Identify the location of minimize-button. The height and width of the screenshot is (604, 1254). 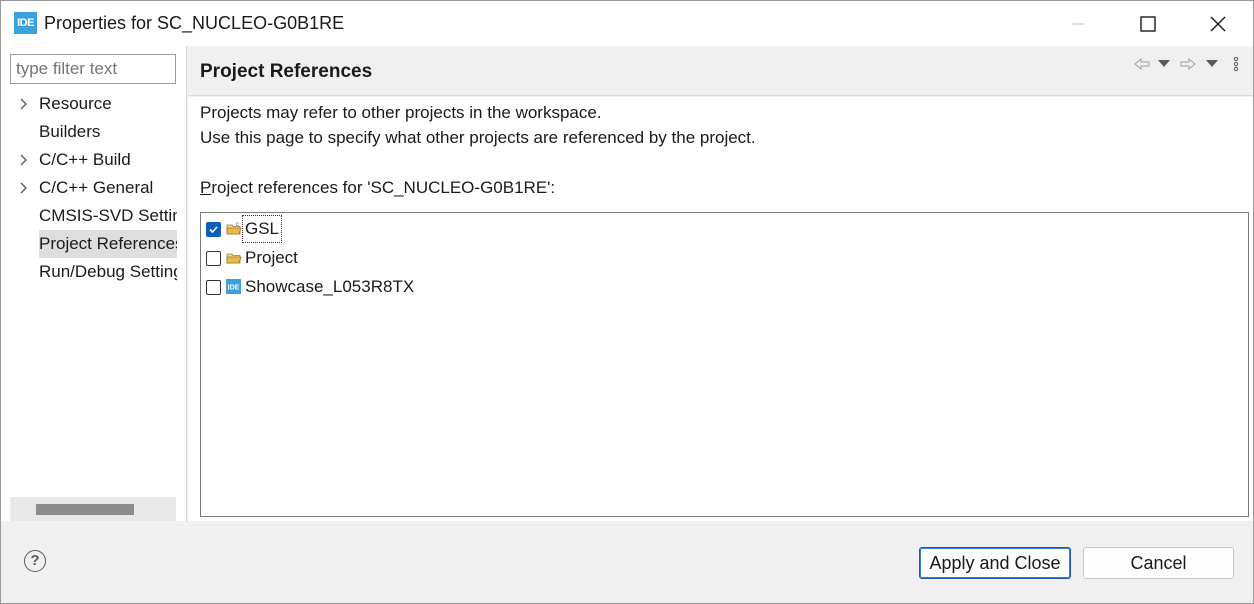
(1078, 23).